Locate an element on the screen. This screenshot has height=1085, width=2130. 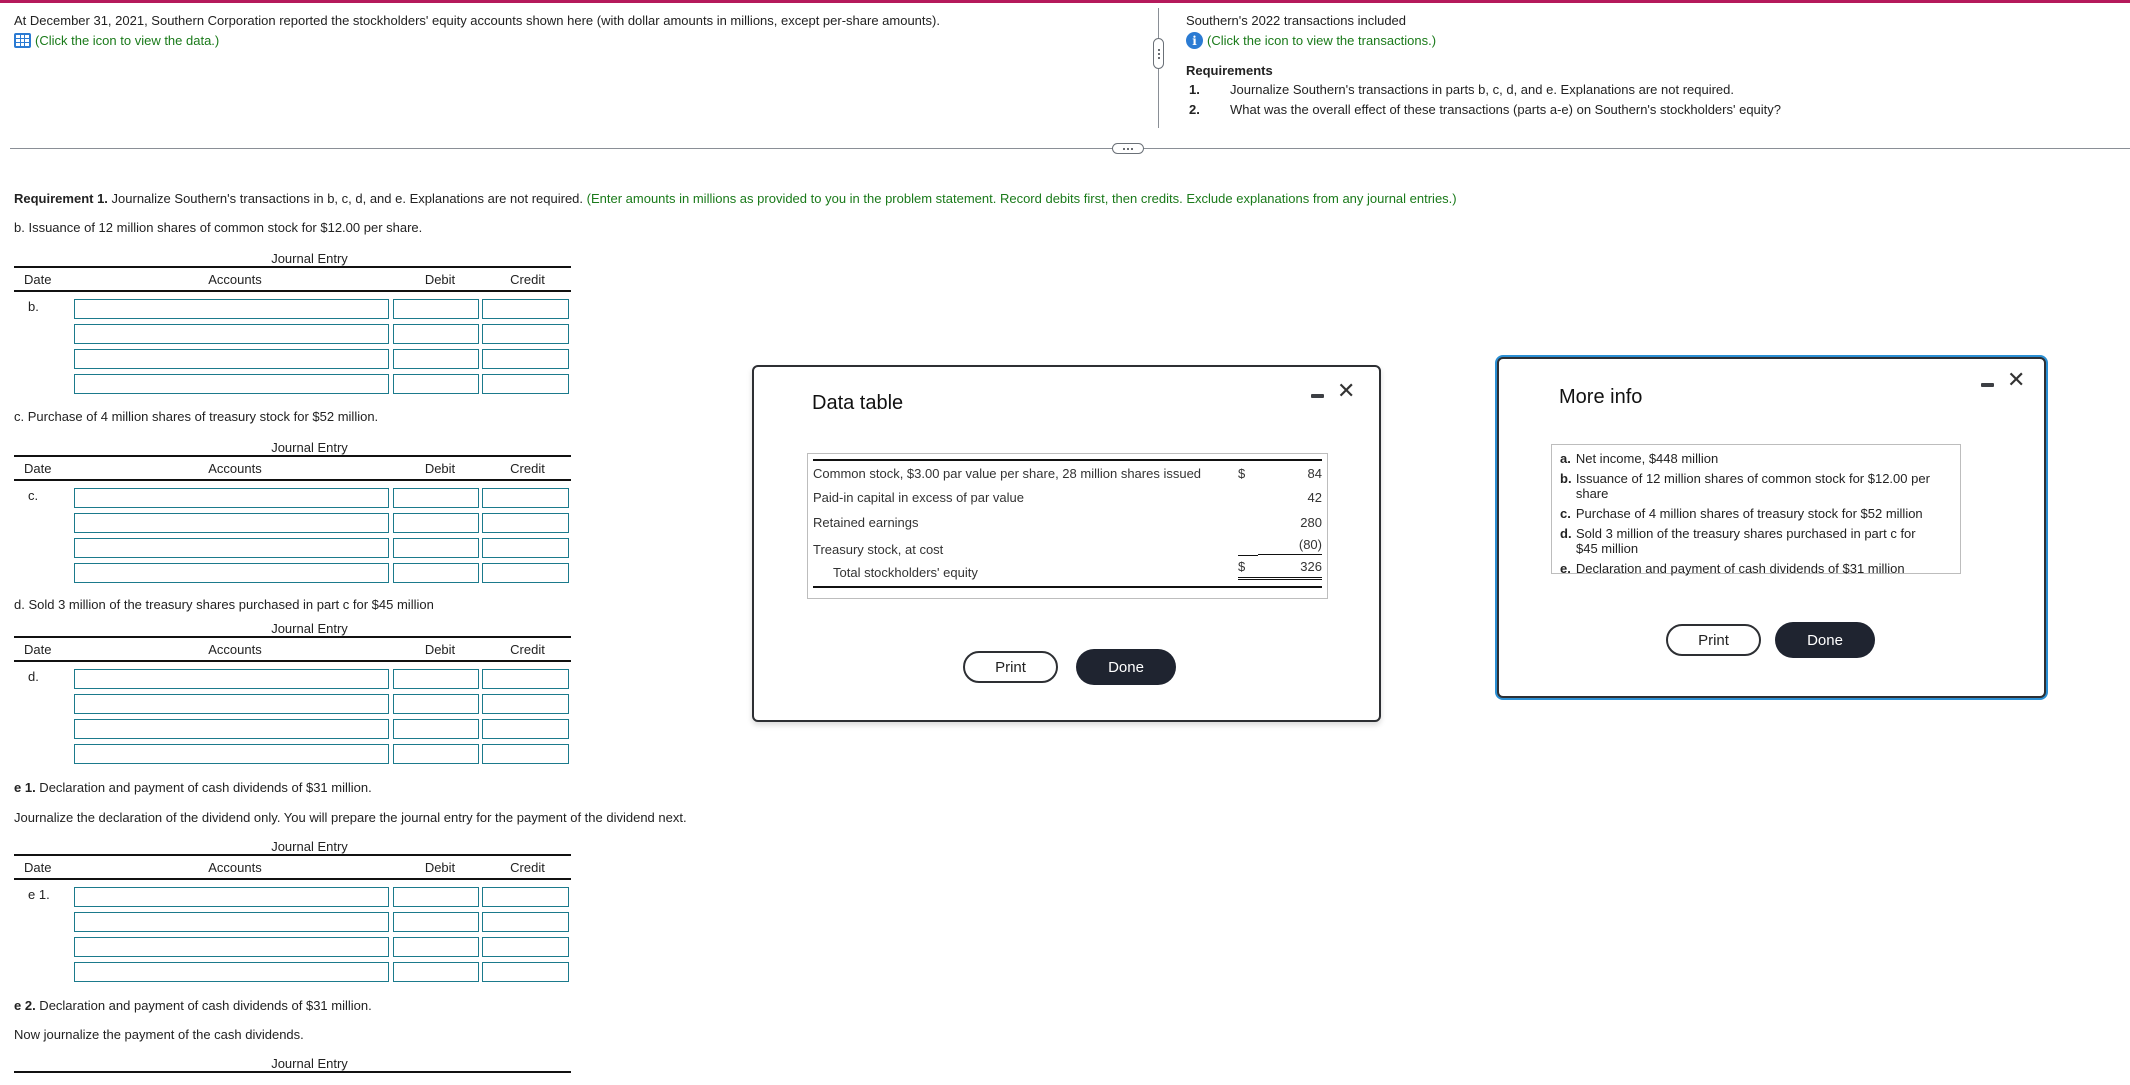
part-label: e 1. is located at coordinates (25, 787).